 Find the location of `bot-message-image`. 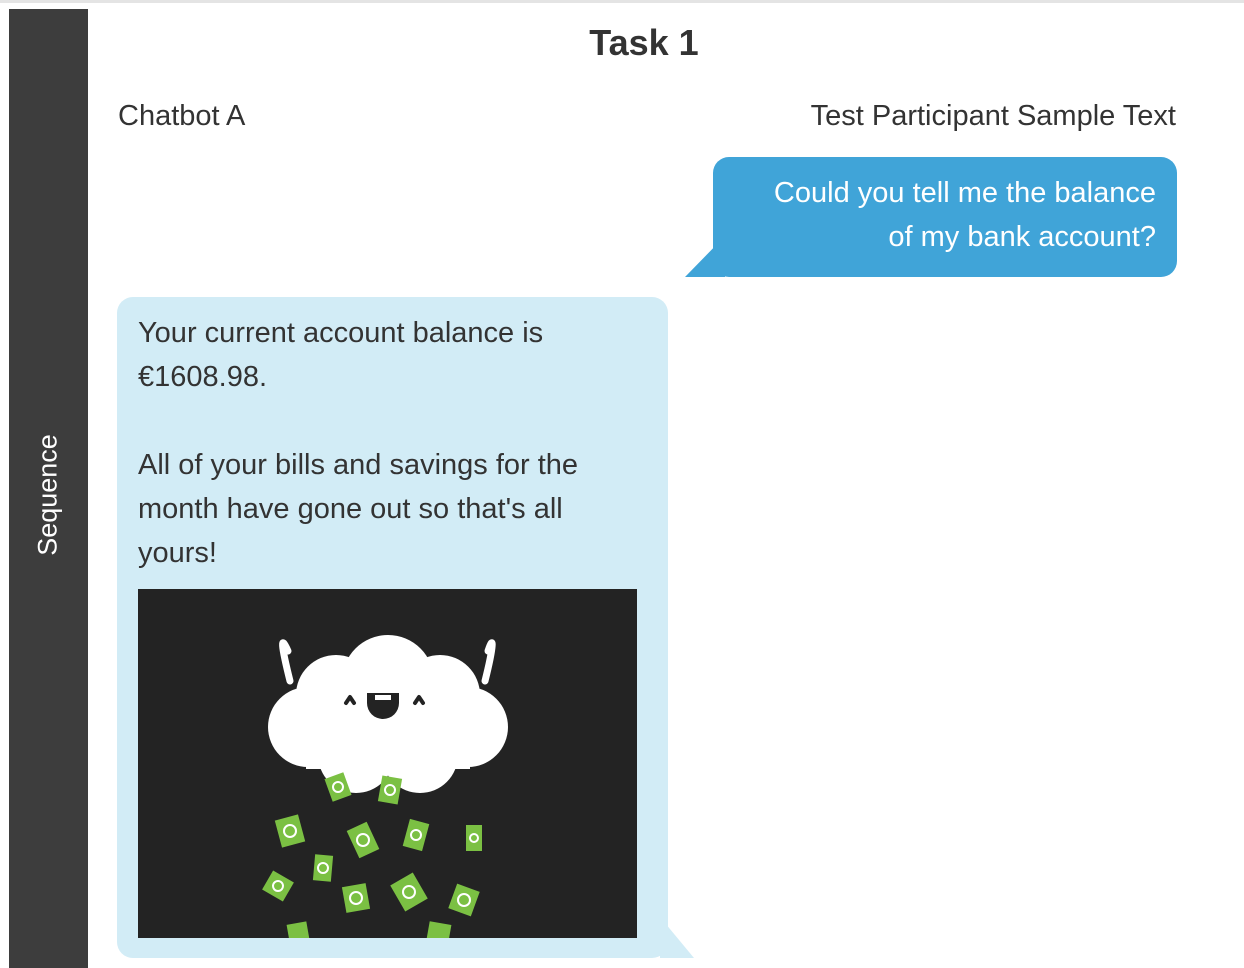

bot-message-image is located at coordinates (387, 763).